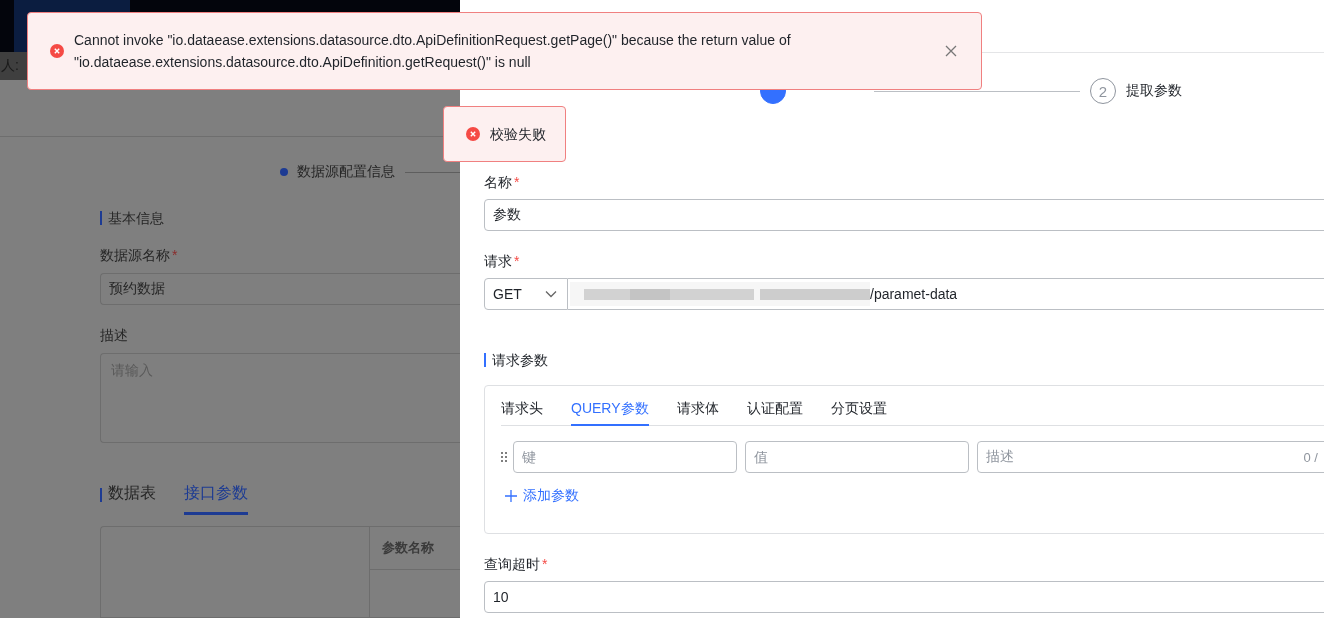 The height and width of the screenshot is (618, 1324). I want to click on section-title: 请求参数, so click(516, 360).